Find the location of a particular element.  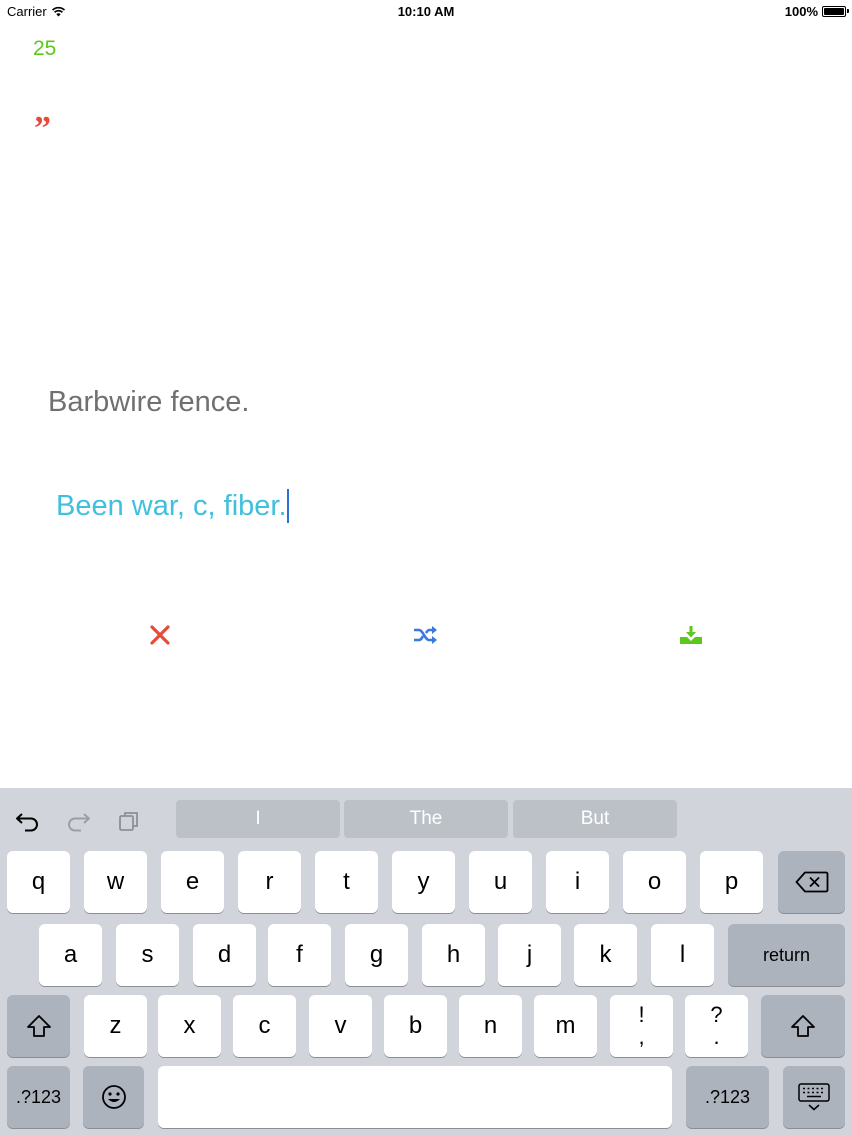

key-exclaim-comma: ! , is located at coordinates (641, 1026).